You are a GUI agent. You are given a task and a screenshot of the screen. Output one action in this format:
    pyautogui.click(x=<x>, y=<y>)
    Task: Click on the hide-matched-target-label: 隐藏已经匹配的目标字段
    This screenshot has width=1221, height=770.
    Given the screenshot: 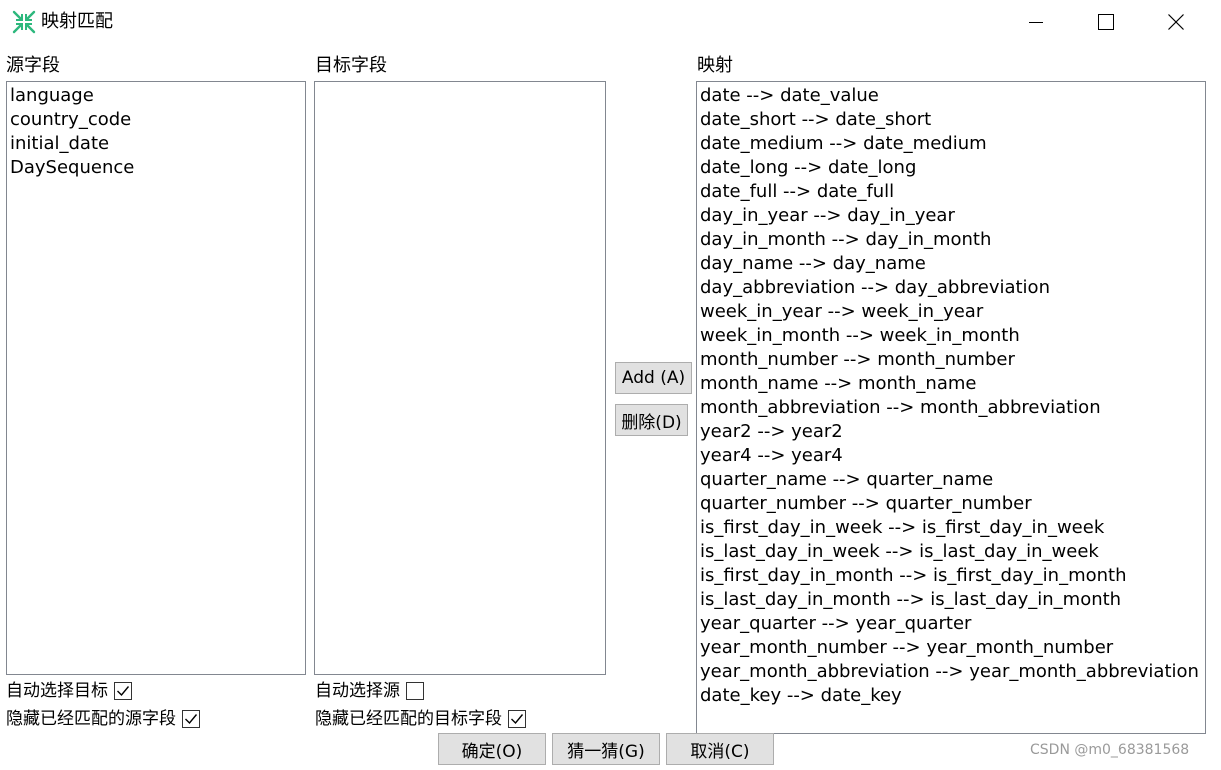 What is the action you would take?
    pyautogui.click(x=408, y=719)
    